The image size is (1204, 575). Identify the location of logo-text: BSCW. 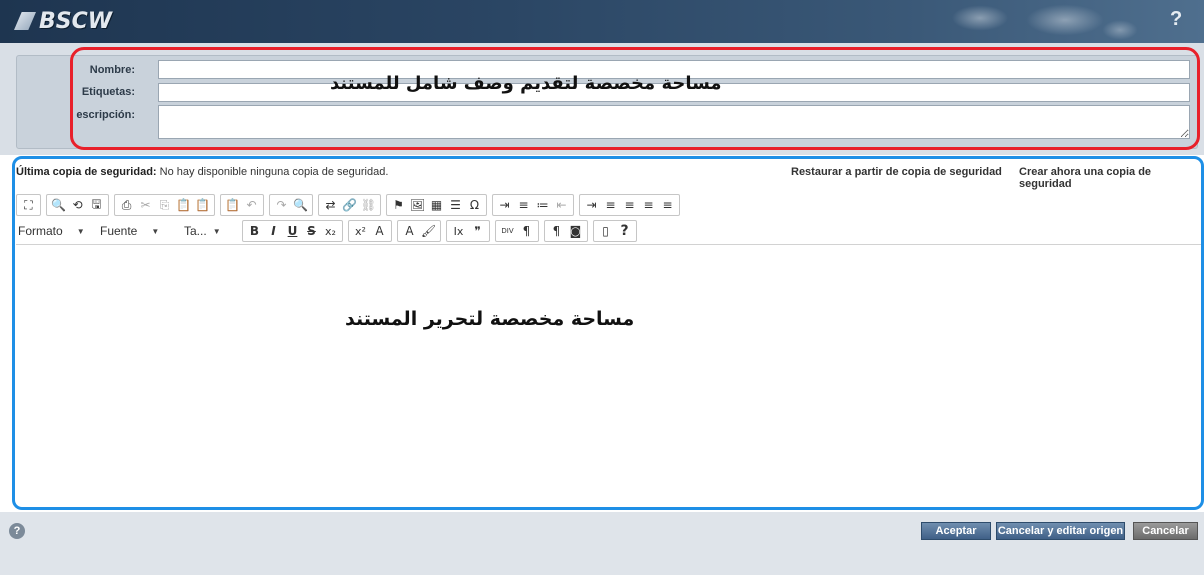
(76, 21).